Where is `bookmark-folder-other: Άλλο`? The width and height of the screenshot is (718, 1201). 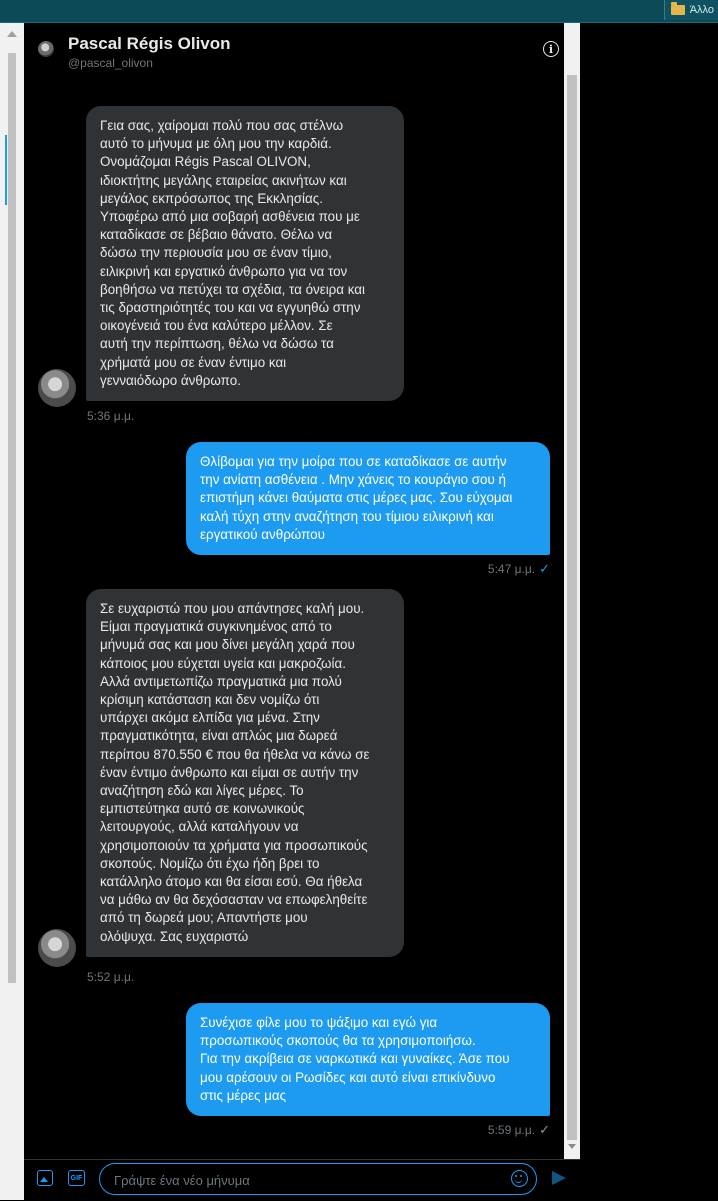
bookmark-folder-other: Άλλο is located at coordinates (690, 10).